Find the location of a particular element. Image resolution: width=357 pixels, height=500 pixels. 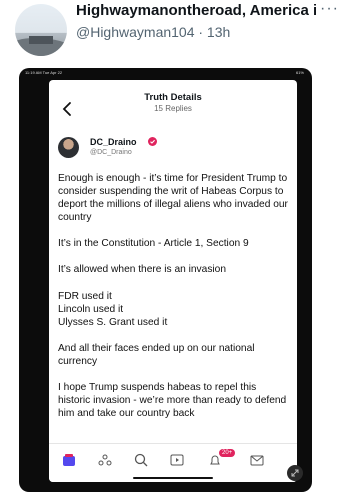

status-time: 11:19 AM Tue Apr 22 is located at coordinates (44, 72).